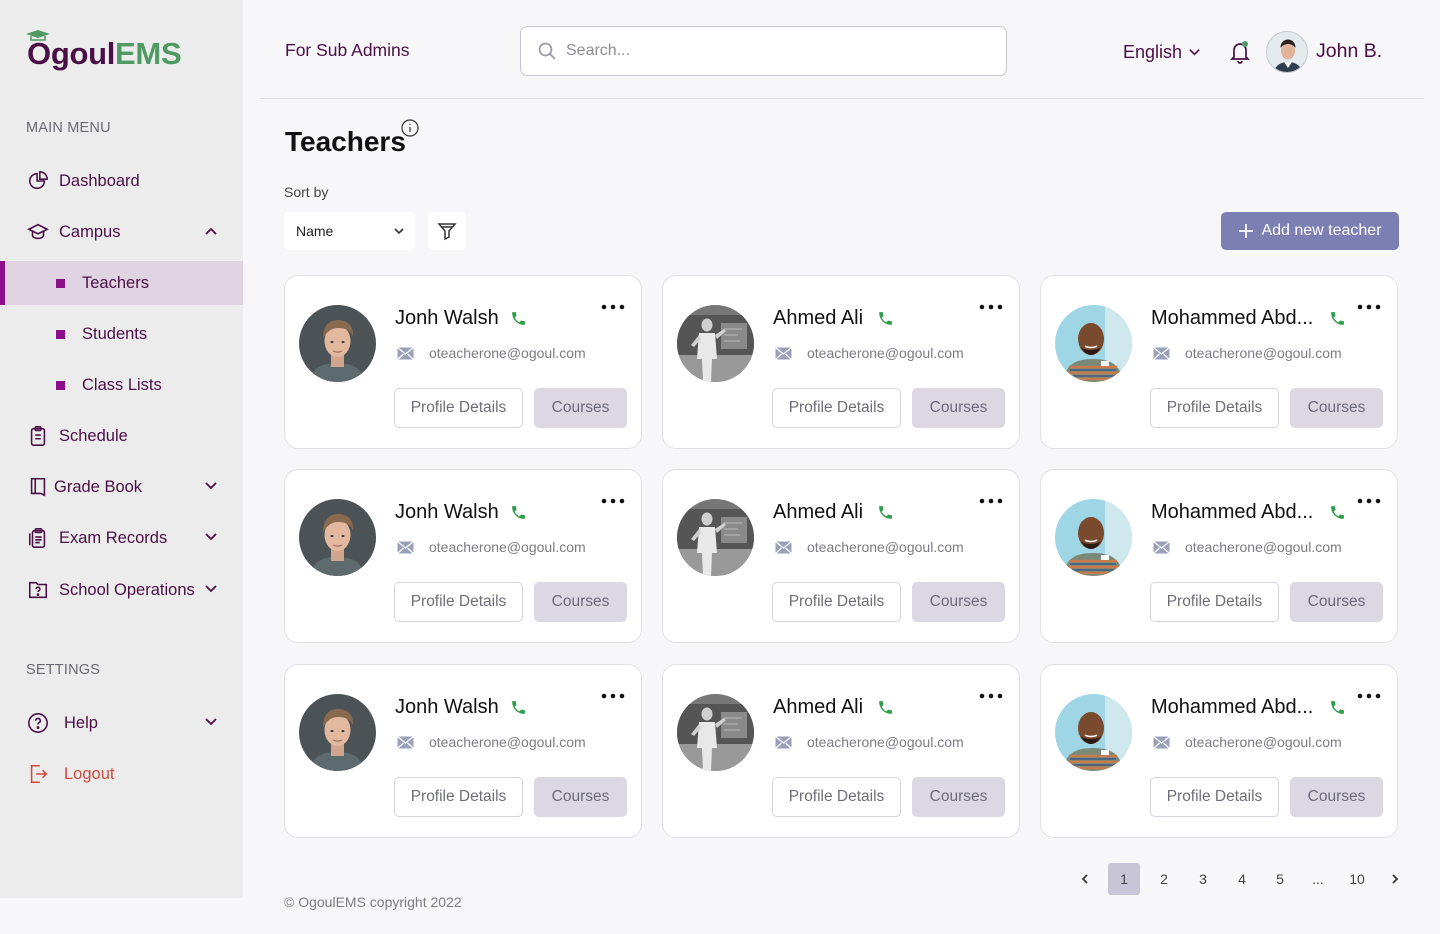  Describe the element at coordinates (121, 723) in the screenshot. I see `sidebar-item-help: Help` at that location.